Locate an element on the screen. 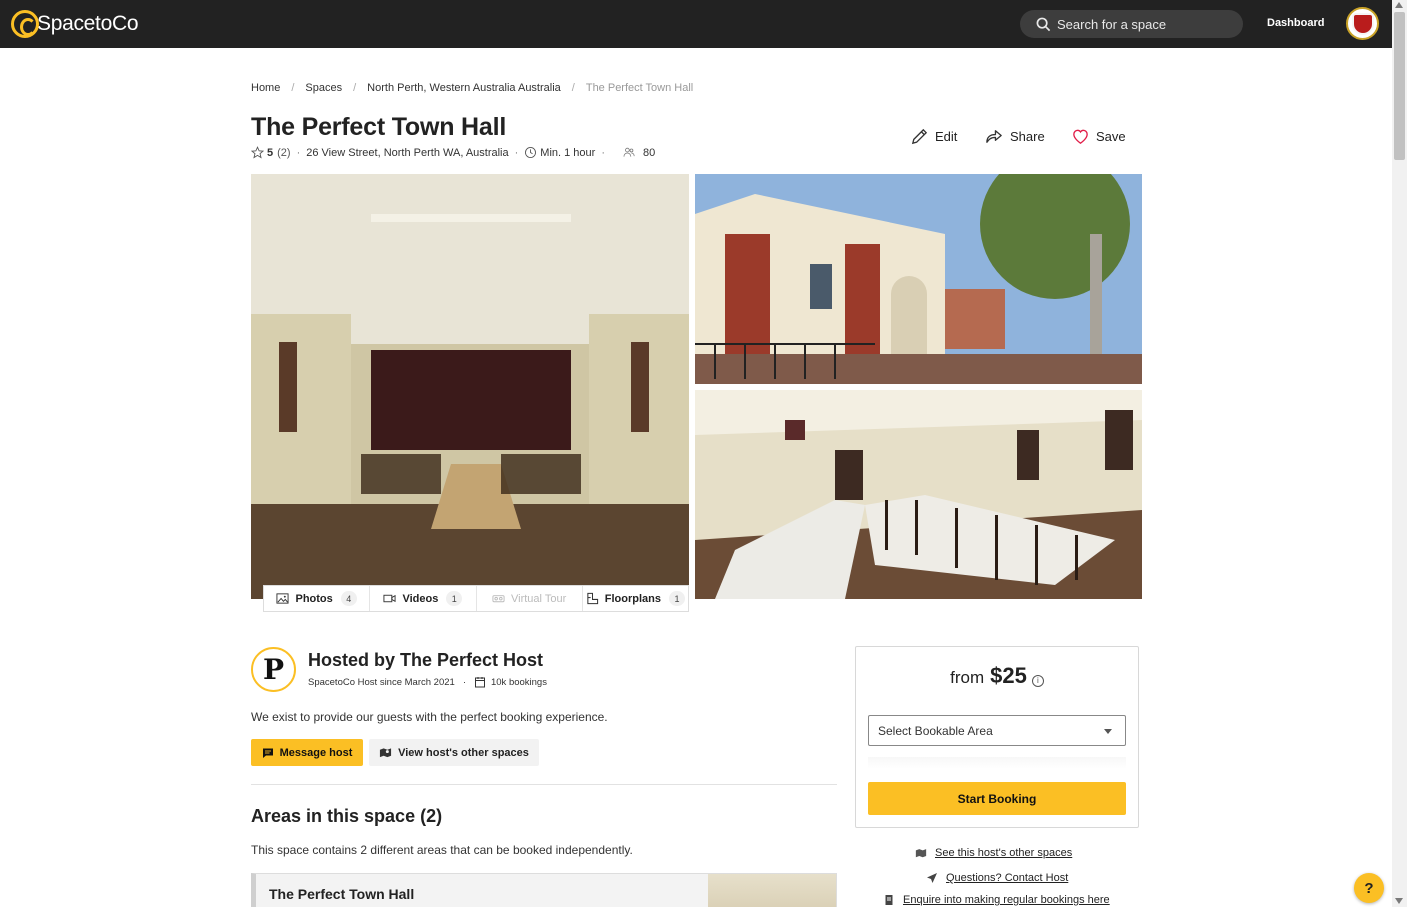  message-host-button: Message host is located at coordinates (307, 752).